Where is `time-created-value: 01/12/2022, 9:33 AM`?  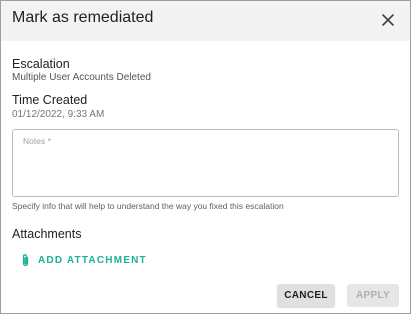 time-created-value: 01/12/2022, 9:33 AM is located at coordinates (58, 114).